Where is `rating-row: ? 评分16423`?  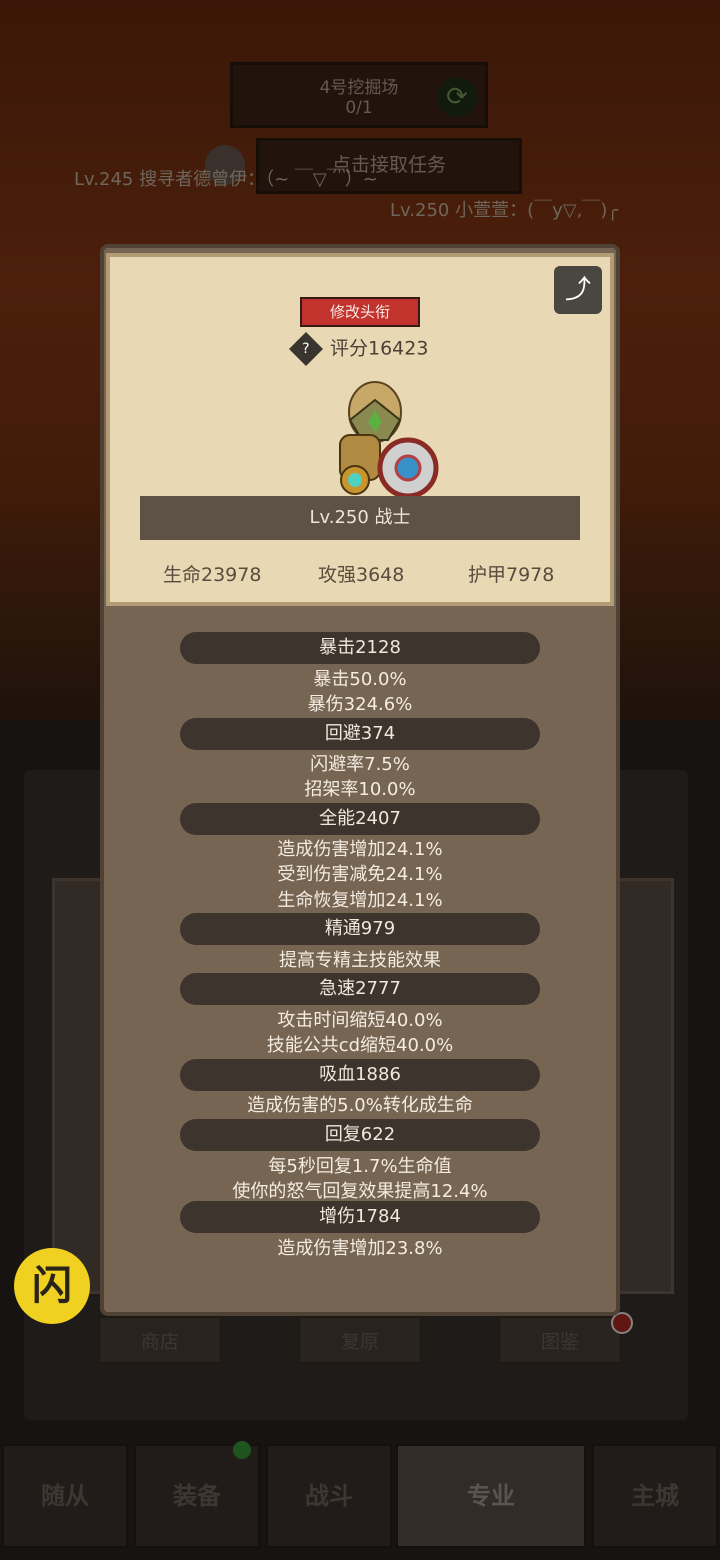
rating-row: ? 评分16423 is located at coordinates (376, 348).